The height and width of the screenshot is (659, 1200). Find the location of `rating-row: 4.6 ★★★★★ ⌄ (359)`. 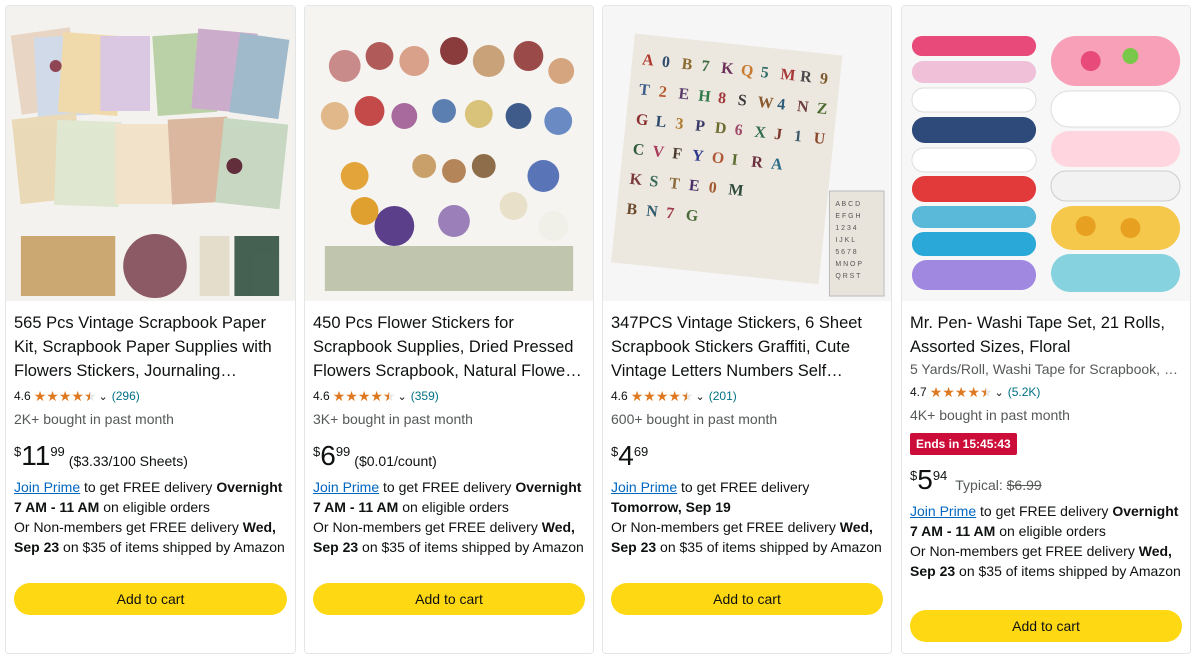

rating-row: 4.6 ★★★★★ ⌄ (359) is located at coordinates (449, 396).